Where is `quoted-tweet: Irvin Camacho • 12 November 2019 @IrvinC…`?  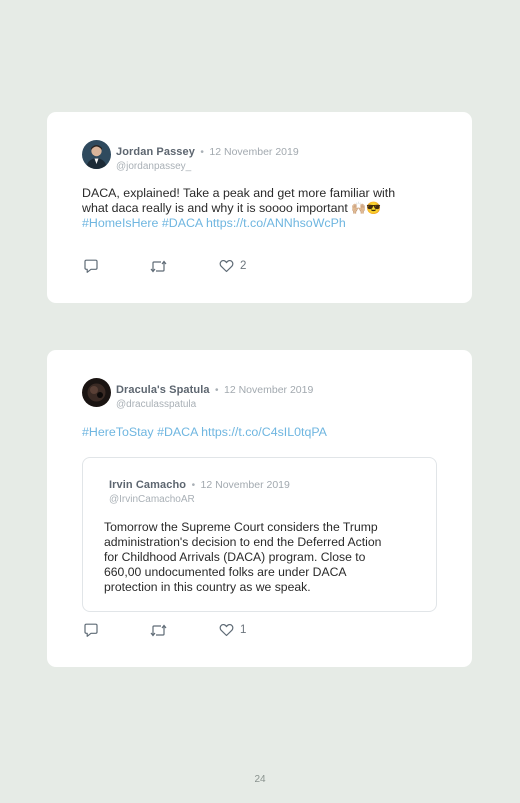 quoted-tweet: Irvin Camacho • 12 November 2019 @IrvinC… is located at coordinates (259, 534).